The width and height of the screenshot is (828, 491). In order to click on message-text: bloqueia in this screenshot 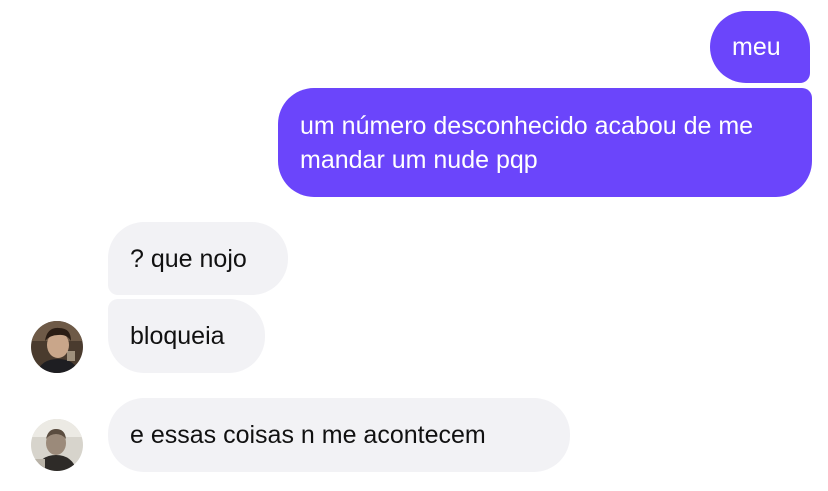, I will do `click(177, 336)`.